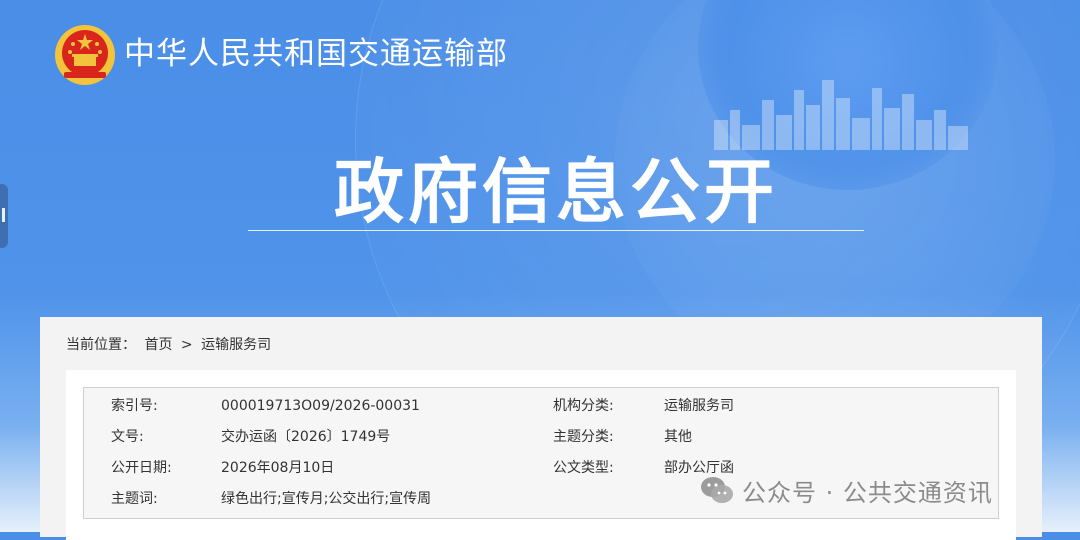 The height and width of the screenshot is (540, 1080). Describe the element at coordinates (134, 499) in the screenshot. I see `info-label: 主题词:` at that location.